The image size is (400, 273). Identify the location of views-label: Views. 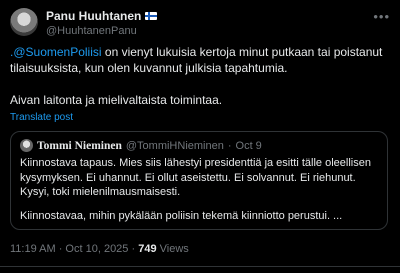
(172, 249).